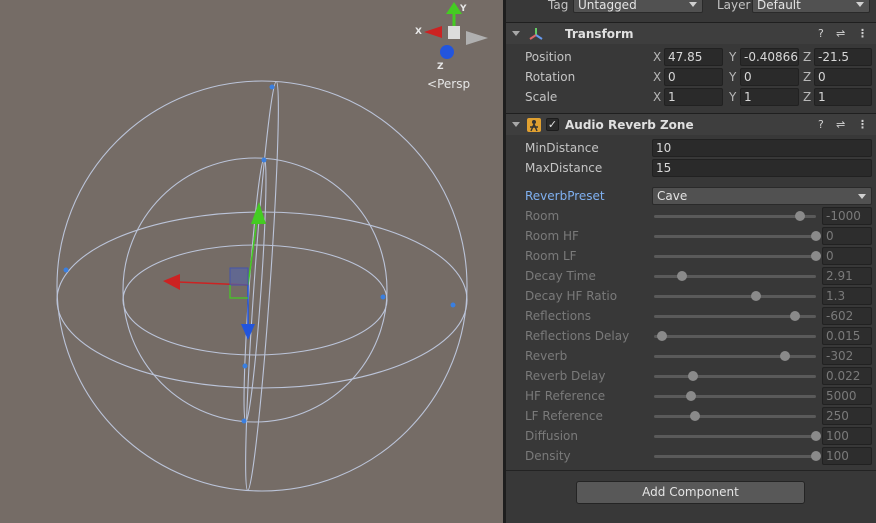 The width and height of the screenshot is (876, 523). What do you see at coordinates (558, 6) in the screenshot?
I see `tag-label: Tag` at bounding box center [558, 6].